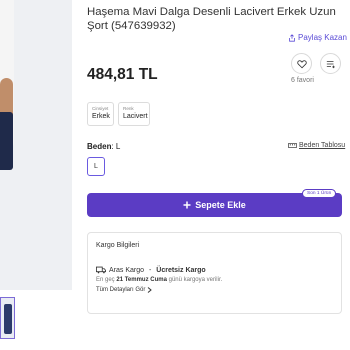 The image size is (350, 350). I want to click on share-icon, so click(292, 37).